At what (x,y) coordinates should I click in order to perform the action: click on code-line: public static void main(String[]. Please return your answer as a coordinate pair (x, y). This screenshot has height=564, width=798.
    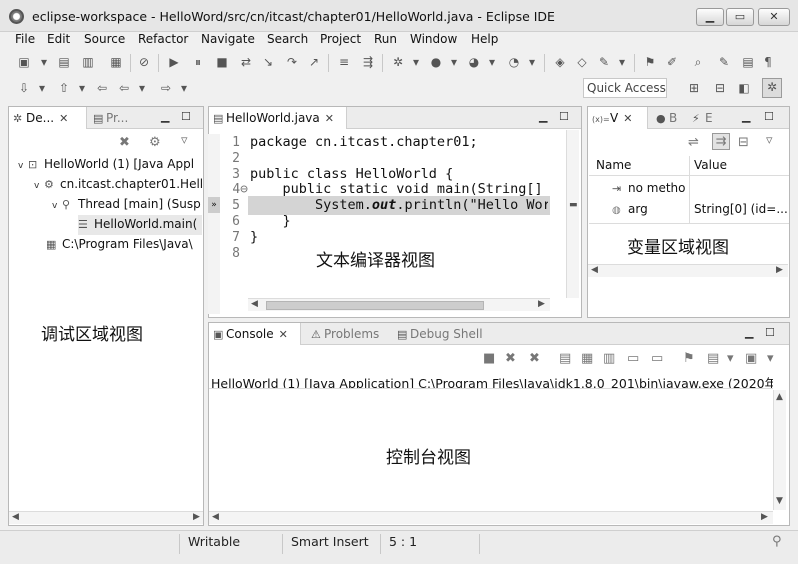
    Looking at the image, I should click on (396, 189).